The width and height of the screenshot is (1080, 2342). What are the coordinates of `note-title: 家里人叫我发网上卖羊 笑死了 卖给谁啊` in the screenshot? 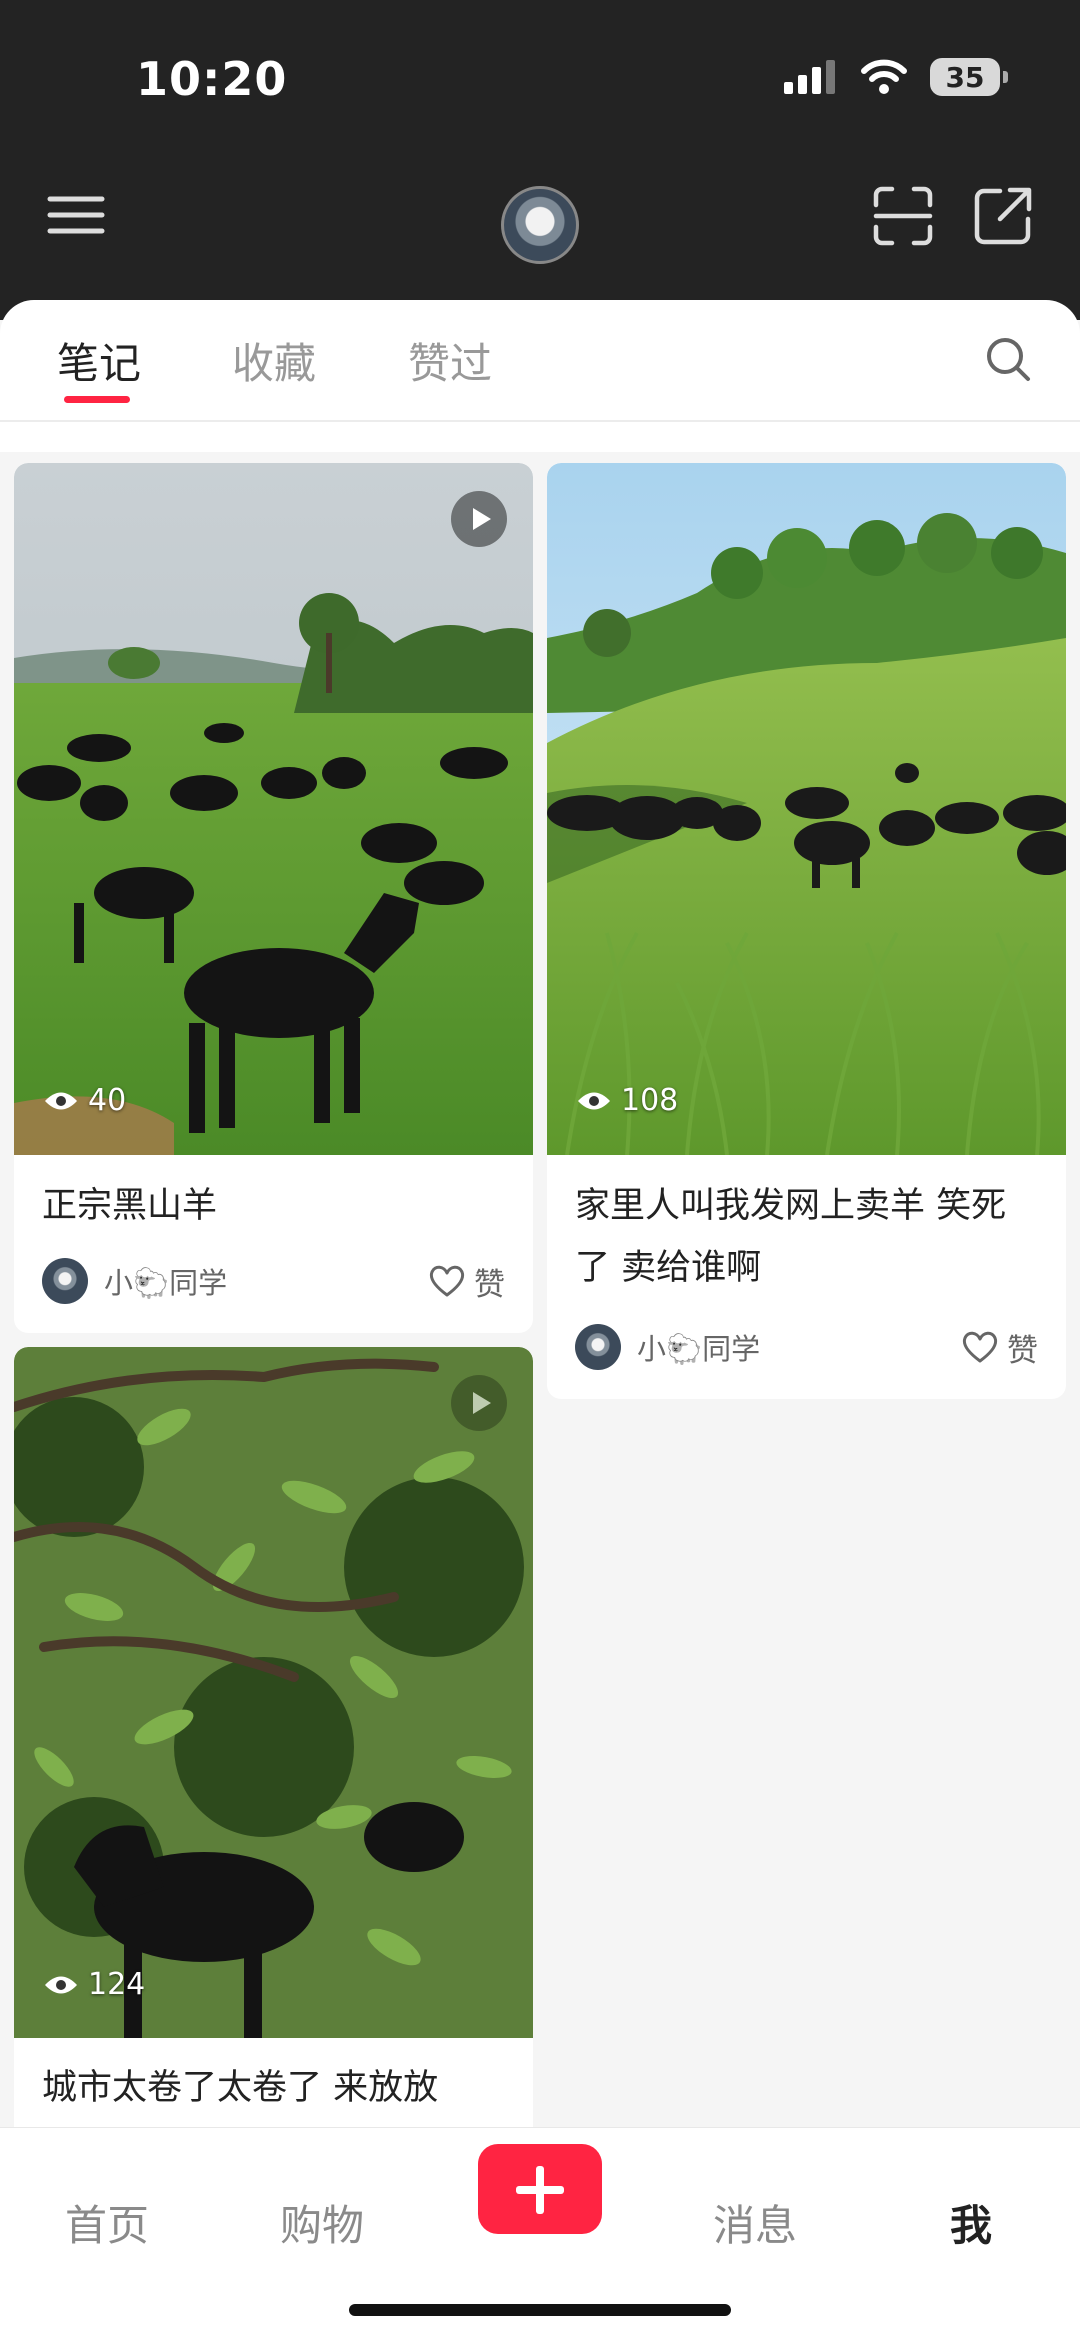 It's located at (805, 1237).